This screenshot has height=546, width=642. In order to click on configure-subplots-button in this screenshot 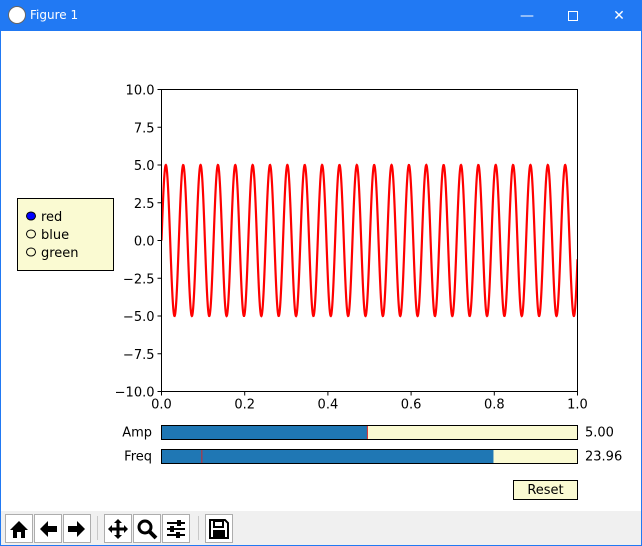, I will do `click(176, 528)`.